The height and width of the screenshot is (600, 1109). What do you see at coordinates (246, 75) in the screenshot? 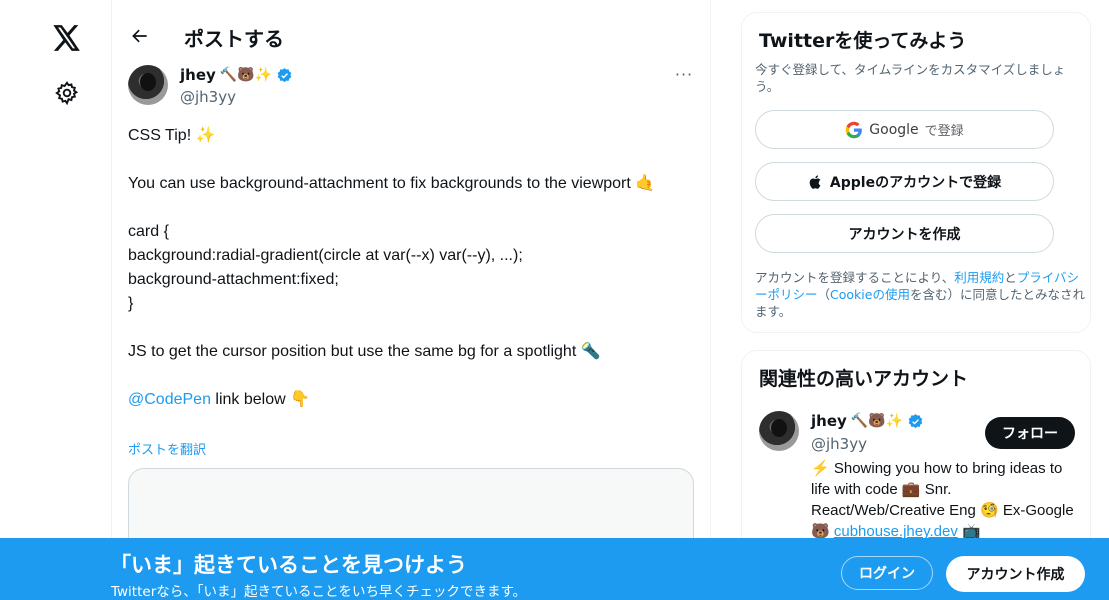
I see `author-emojis: 🔨🐻✨` at bounding box center [246, 75].